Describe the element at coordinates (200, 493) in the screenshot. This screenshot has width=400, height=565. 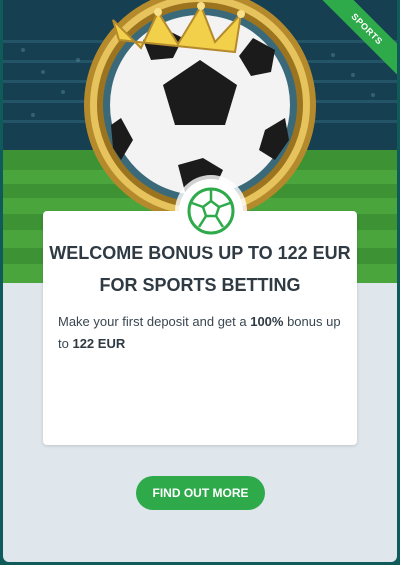
I see `find-out-more-button: FIND OUT MORE` at that location.